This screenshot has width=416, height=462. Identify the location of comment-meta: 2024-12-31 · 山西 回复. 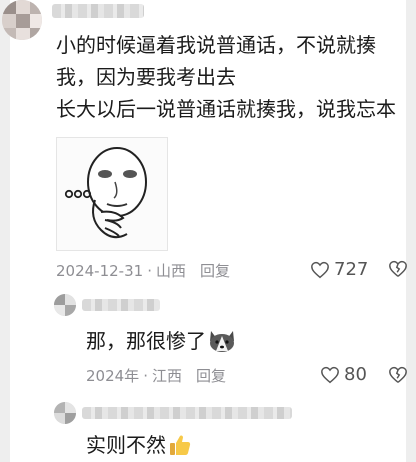
(143, 270).